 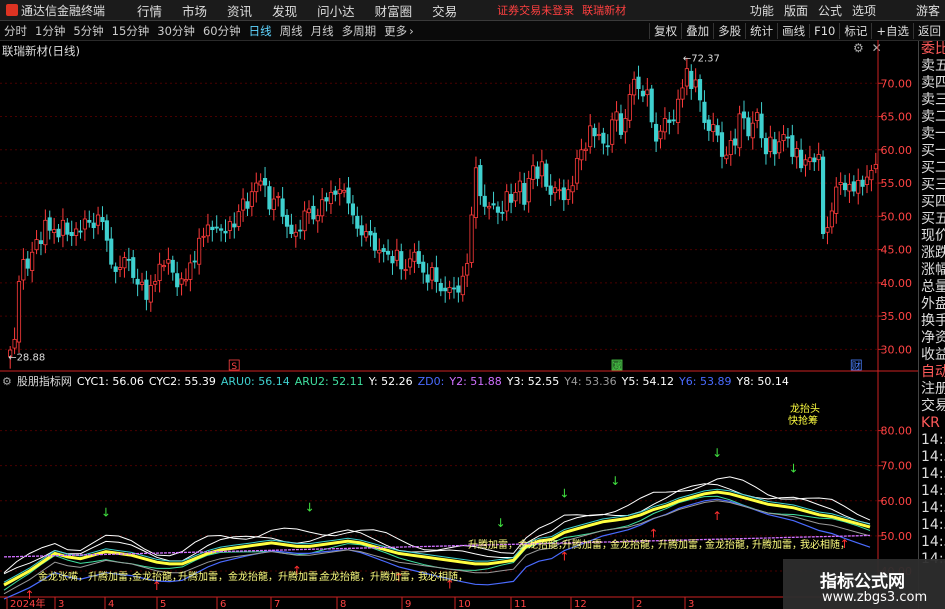 I want to click on legend-y: Y: 52.26, so click(x=390, y=381).